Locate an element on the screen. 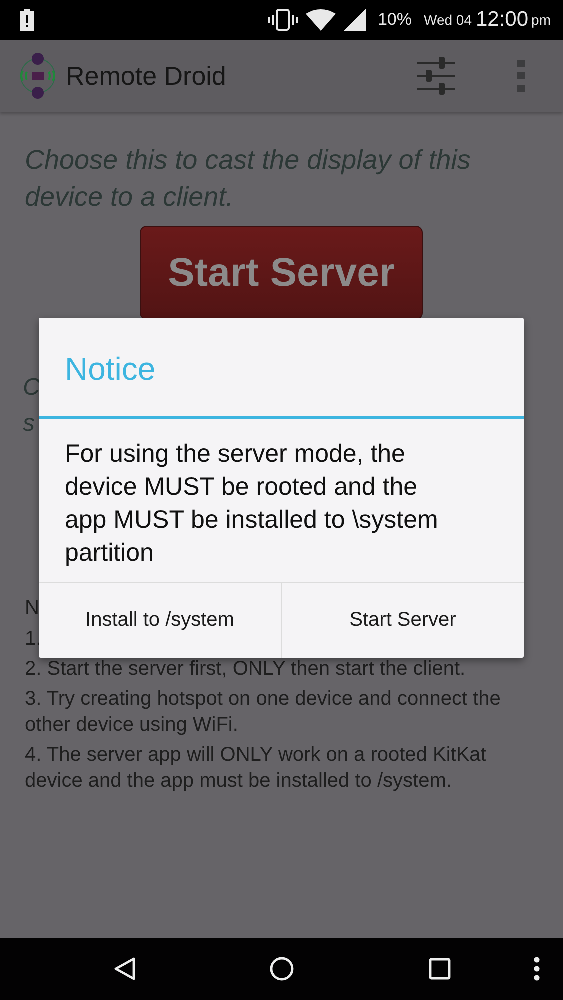 This screenshot has height=1000, width=563. vibrate-icon is located at coordinates (283, 20).